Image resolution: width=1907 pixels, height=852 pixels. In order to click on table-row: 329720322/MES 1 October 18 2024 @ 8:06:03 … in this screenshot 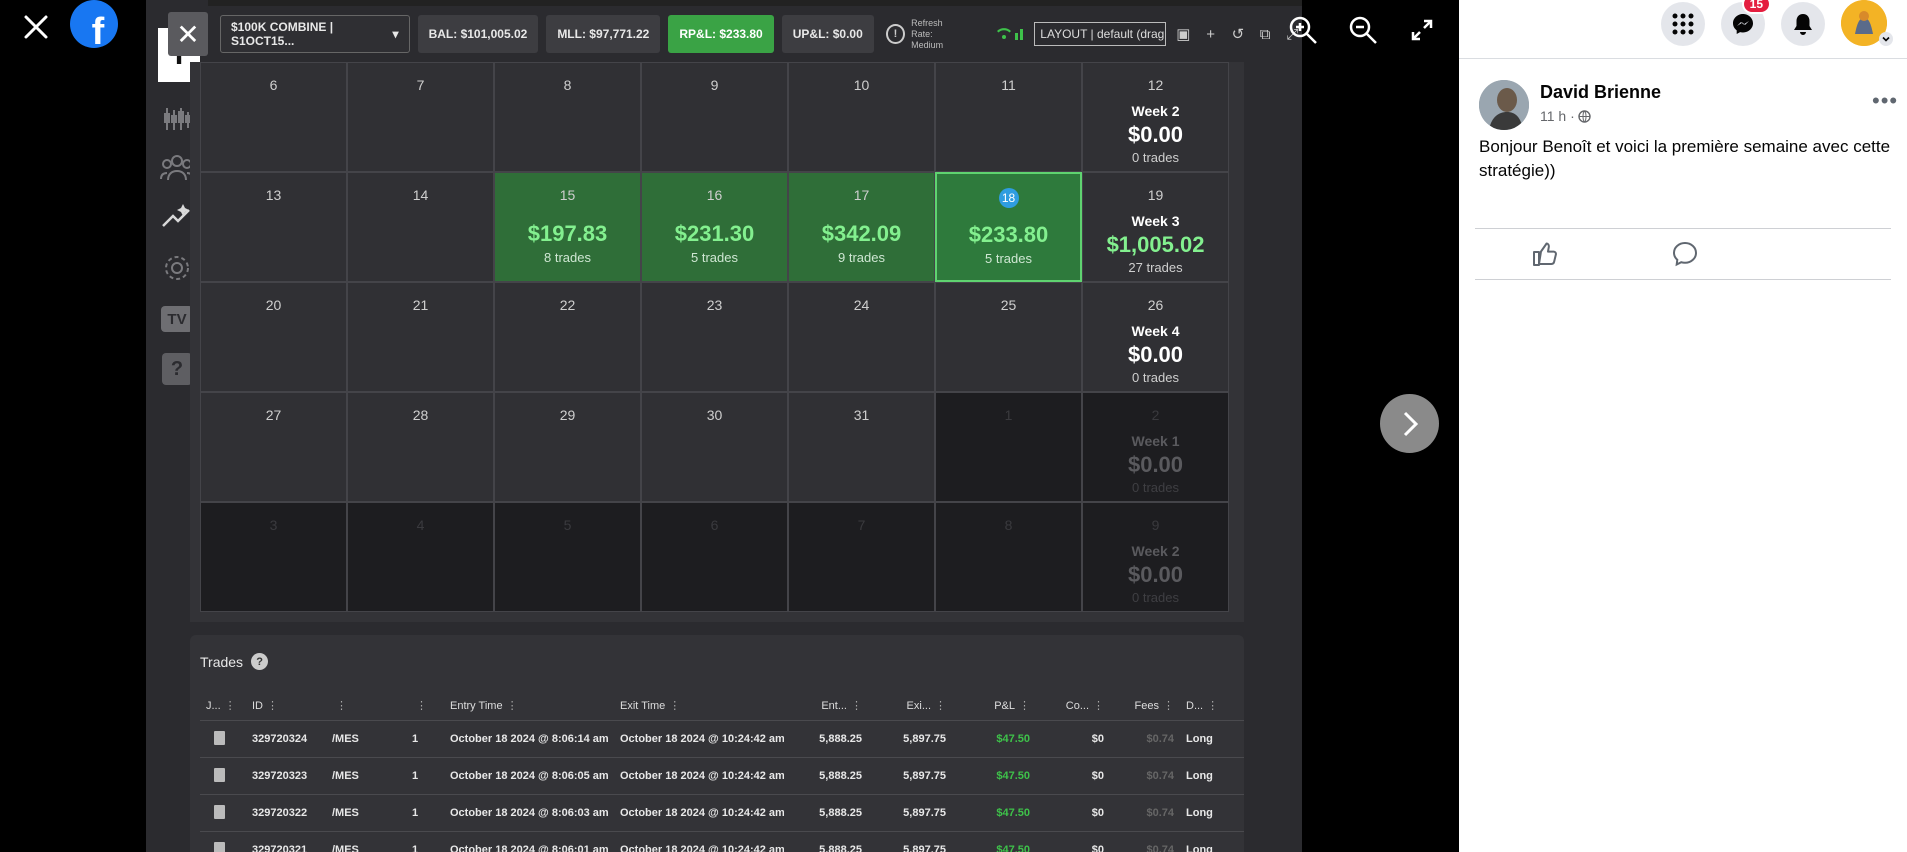, I will do `click(722, 813)`.